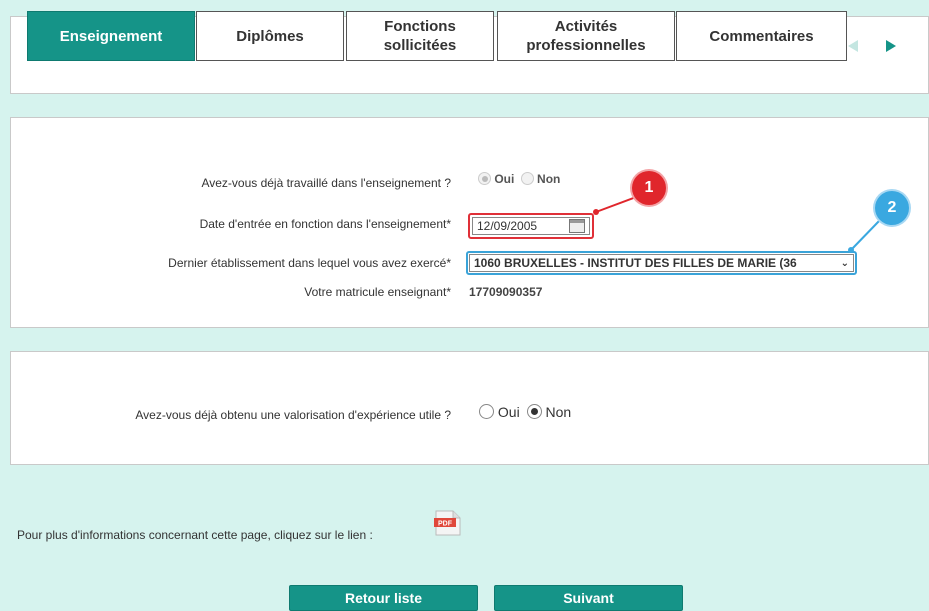 The width and height of the screenshot is (929, 611). I want to click on valorisation-no-label: Non, so click(558, 412).